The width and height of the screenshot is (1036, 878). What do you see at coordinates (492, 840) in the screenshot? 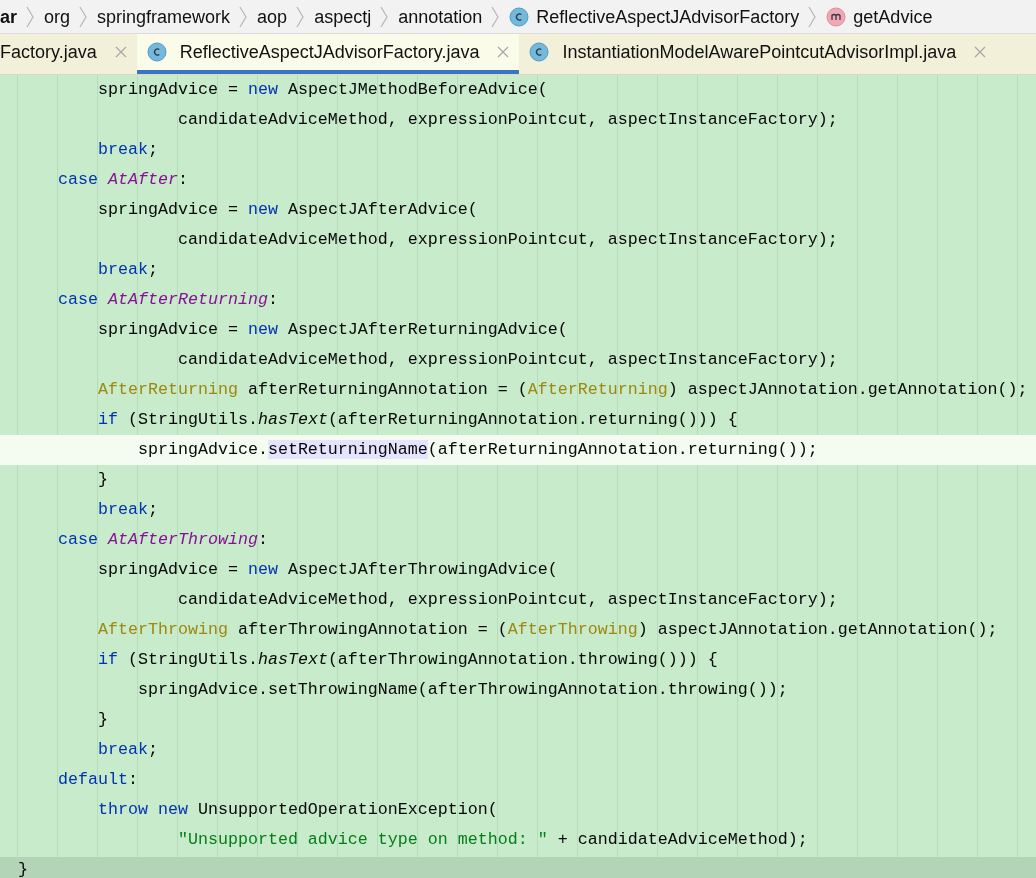
I see `code-line: "Unsupported advice type on method: " + candidateAdviceMethod);` at bounding box center [492, 840].